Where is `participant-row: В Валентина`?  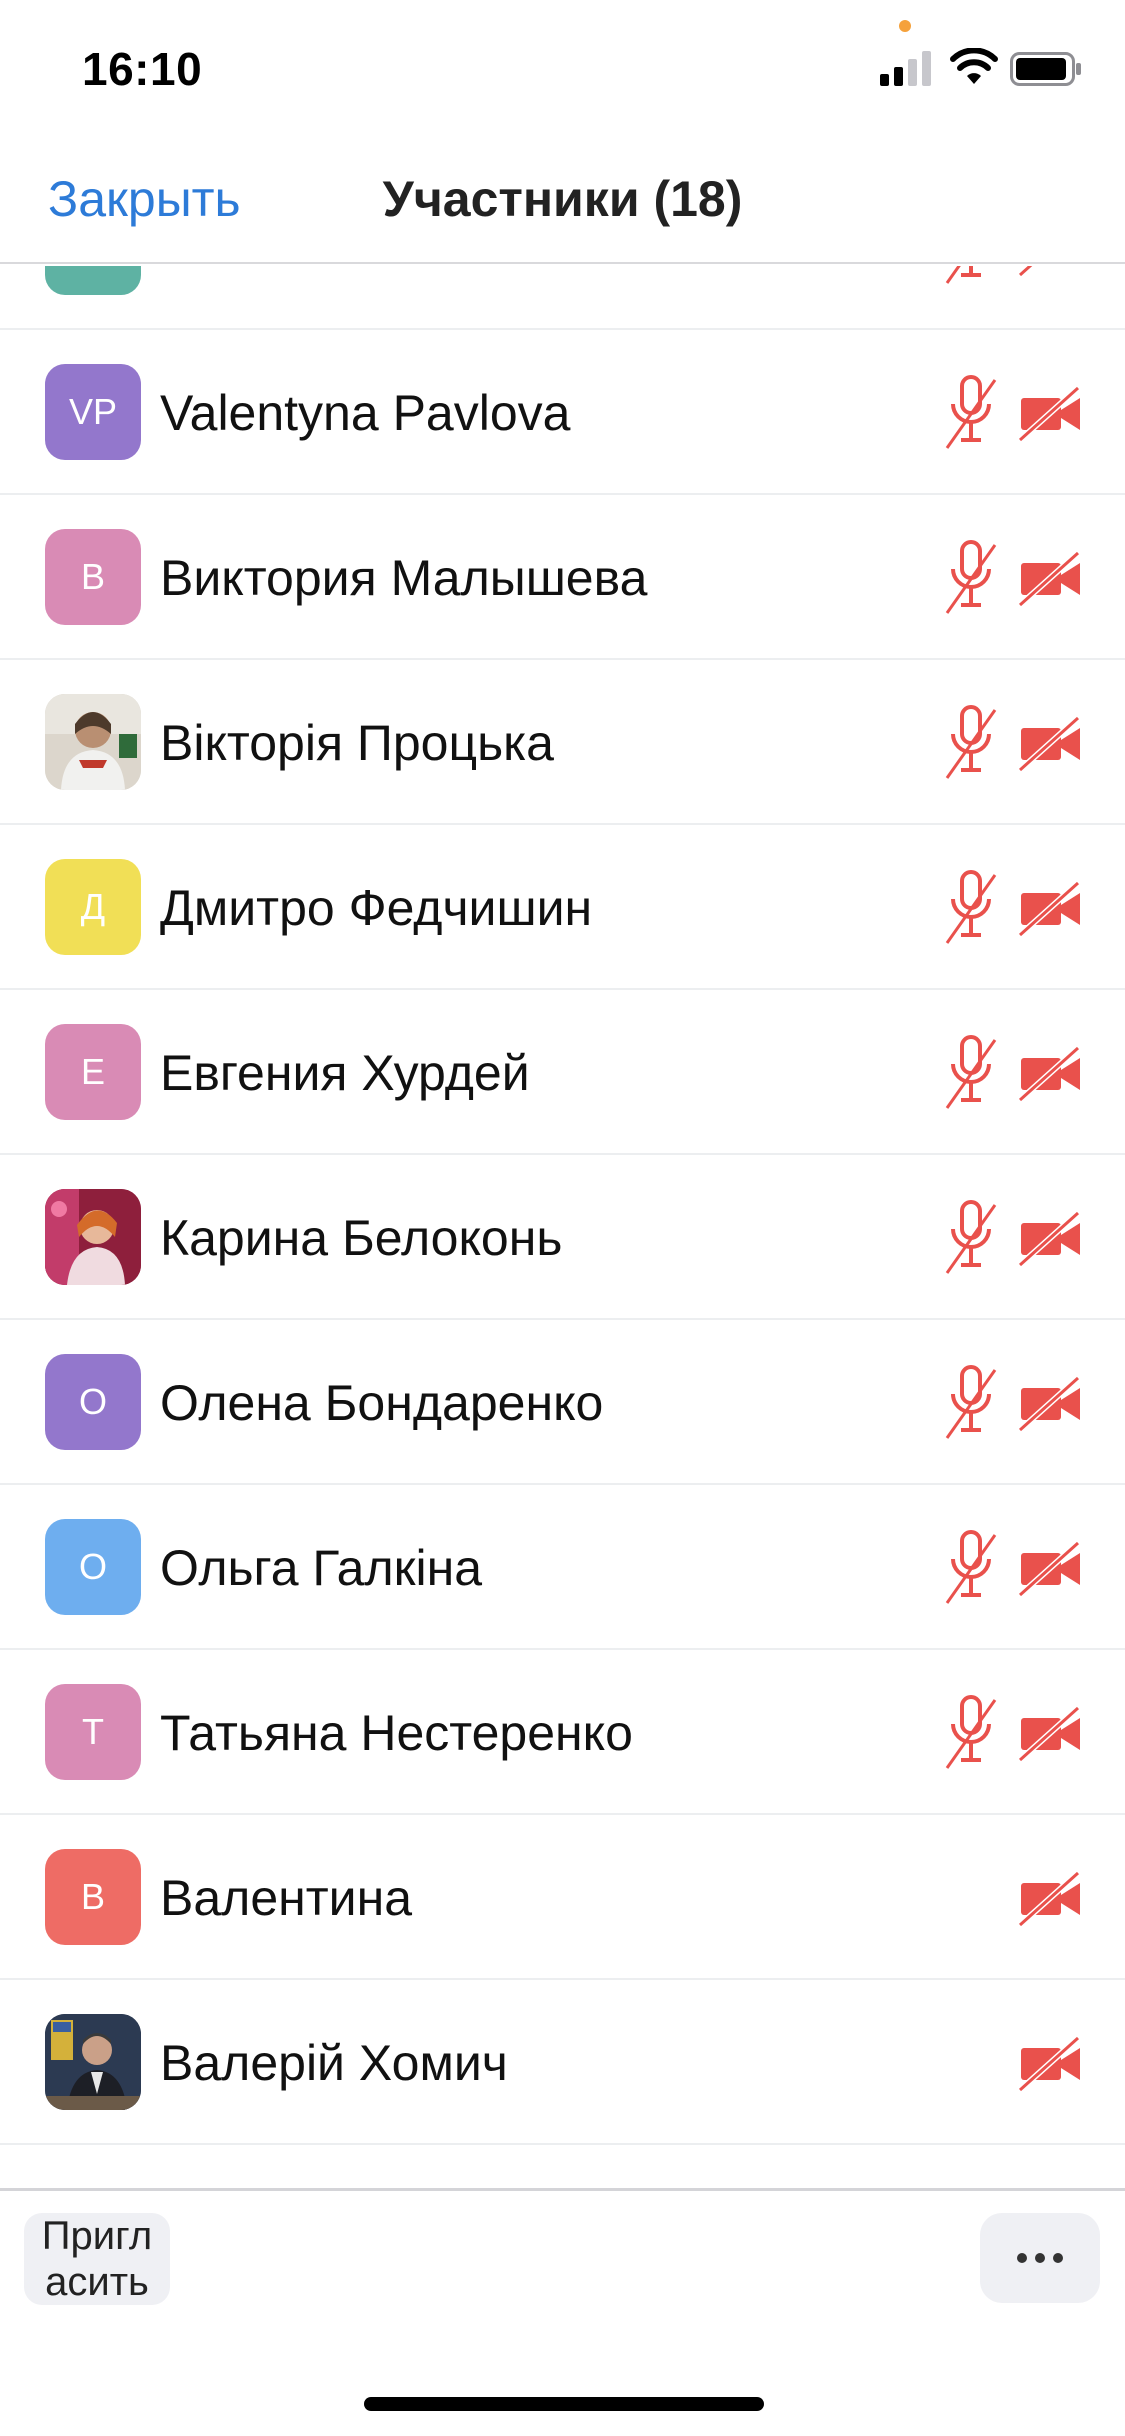
participant-row: В Валентина is located at coordinates (562, 1897).